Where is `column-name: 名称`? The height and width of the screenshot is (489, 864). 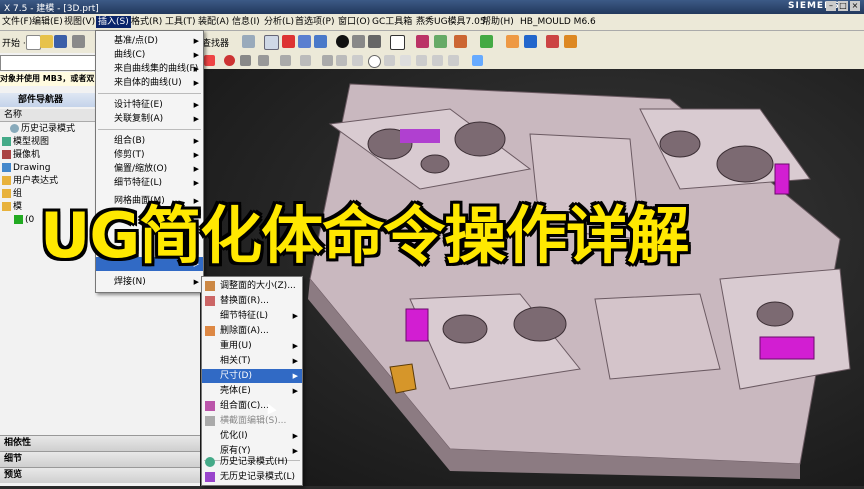 column-name: 名称 is located at coordinates (13, 115).